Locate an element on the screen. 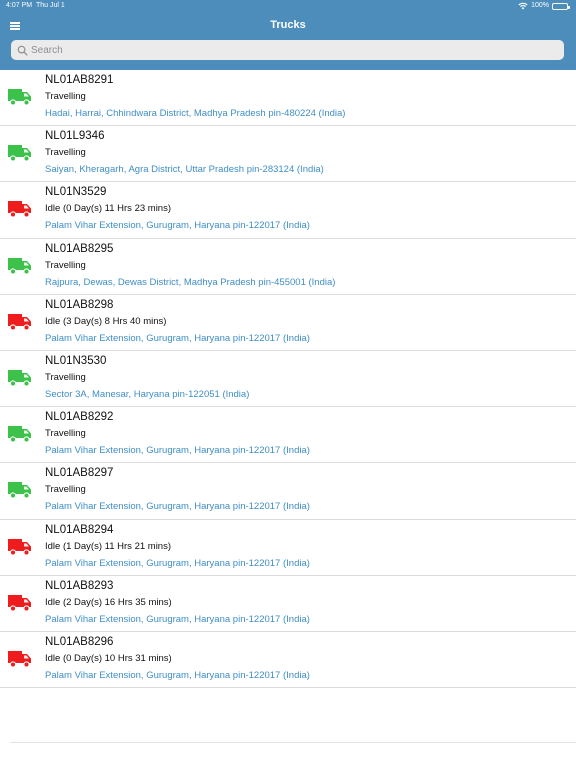 The image size is (576, 768). page-title: Trucks is located at coordinates (288, 25).